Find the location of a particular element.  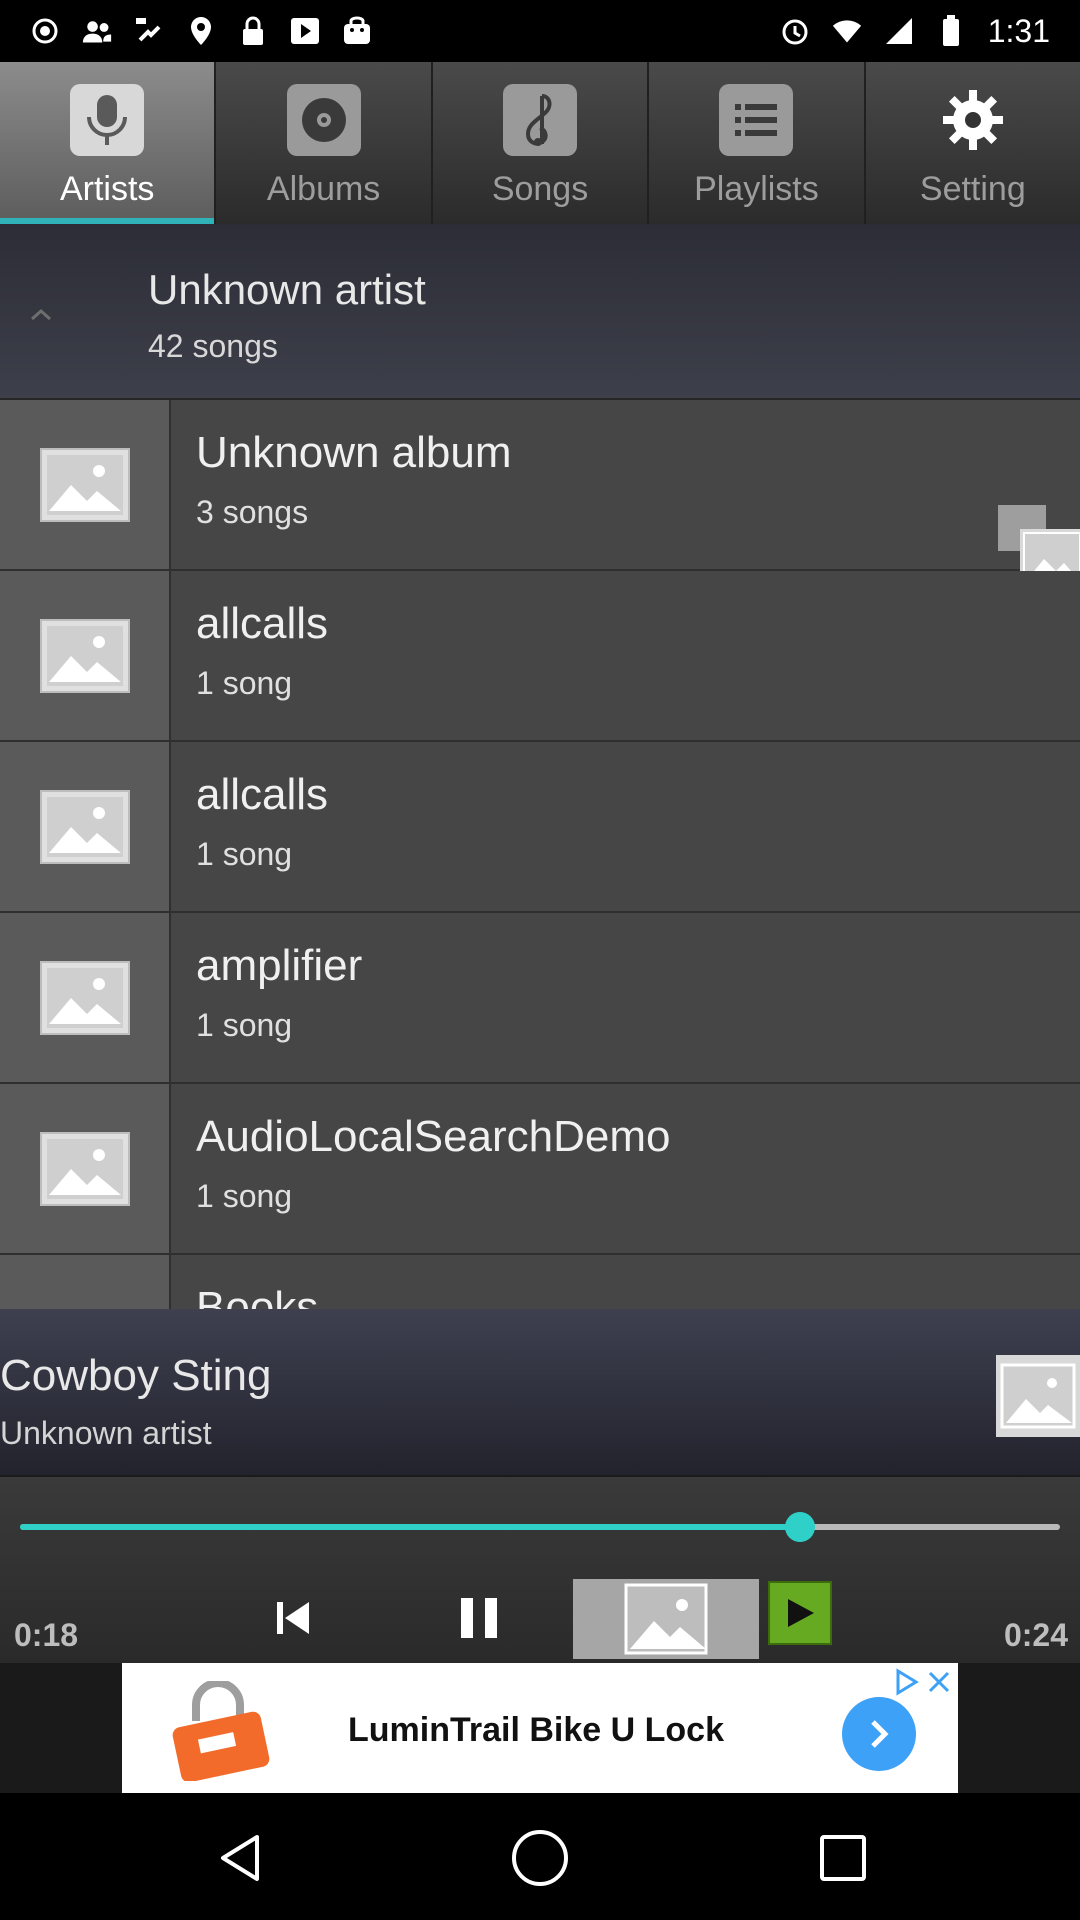

navigation-bar is located at coordinates (540, 1856).